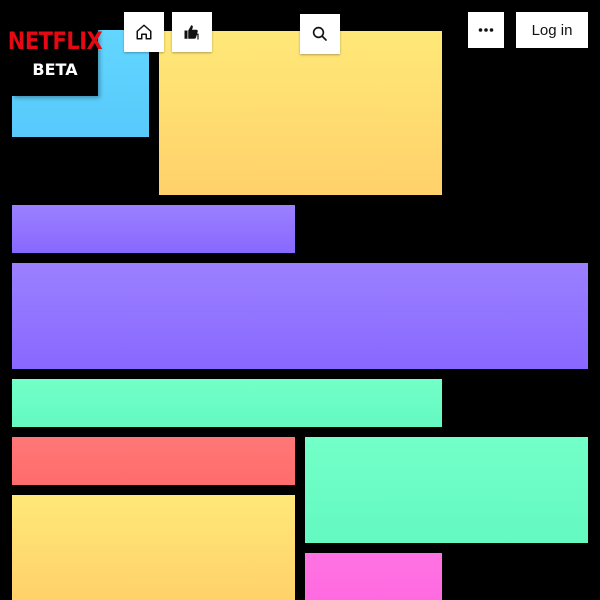 This screenshot has height=600, width=600. I want to click on search-icon, so click(320, 34).